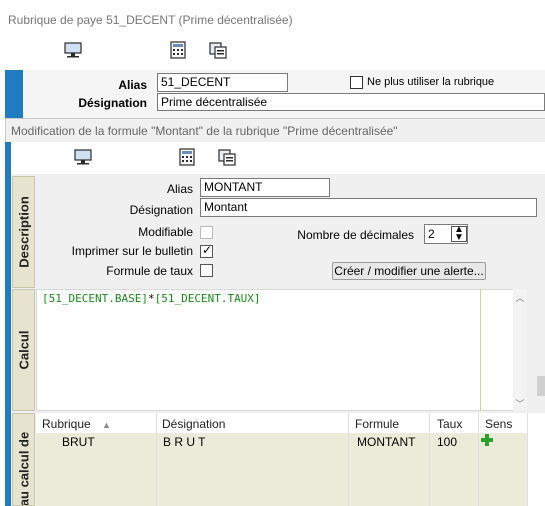  What do you see at coordinates (206, 232) in the screenshot?
I see `modifiable-checkbox` at bounding box center [206, 232].